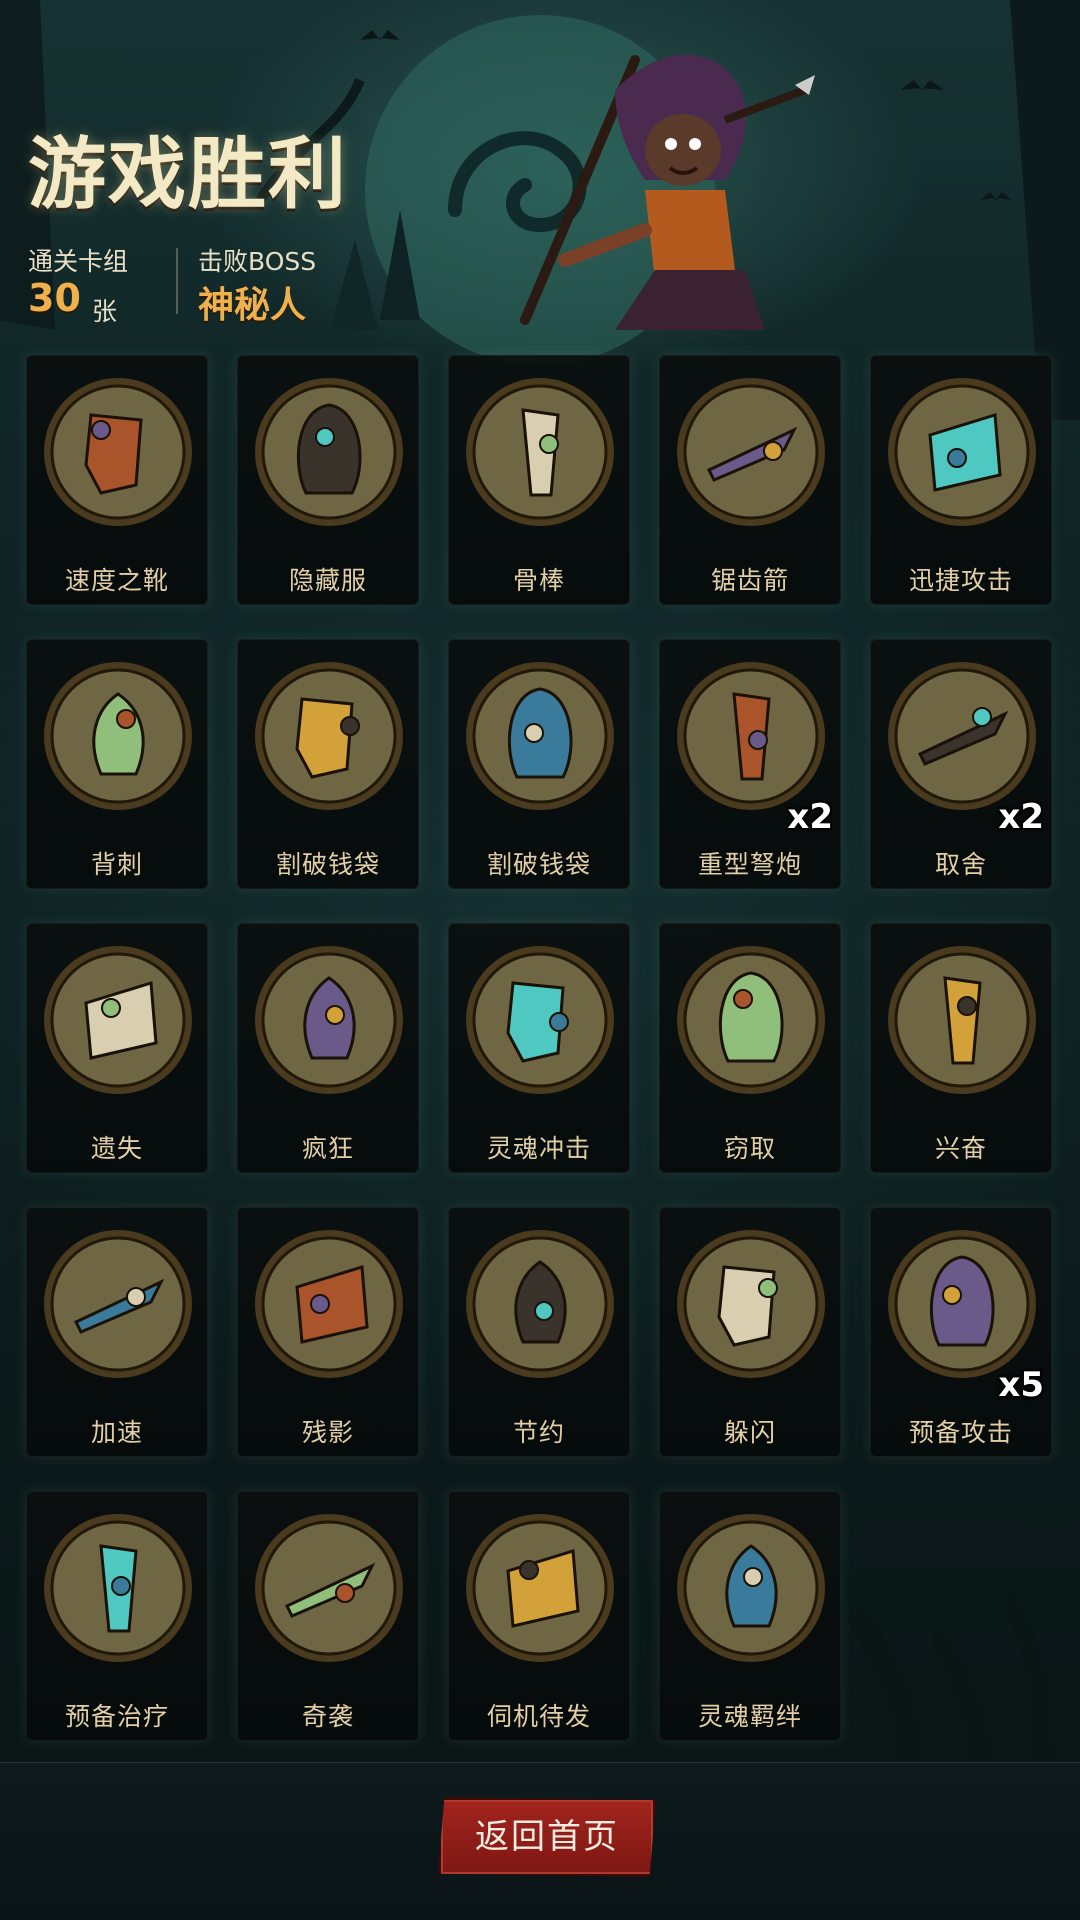 The width and height of the screenshot is (1080, 1920). I want to click on clear-deck-count: 30, so click(54, 298).